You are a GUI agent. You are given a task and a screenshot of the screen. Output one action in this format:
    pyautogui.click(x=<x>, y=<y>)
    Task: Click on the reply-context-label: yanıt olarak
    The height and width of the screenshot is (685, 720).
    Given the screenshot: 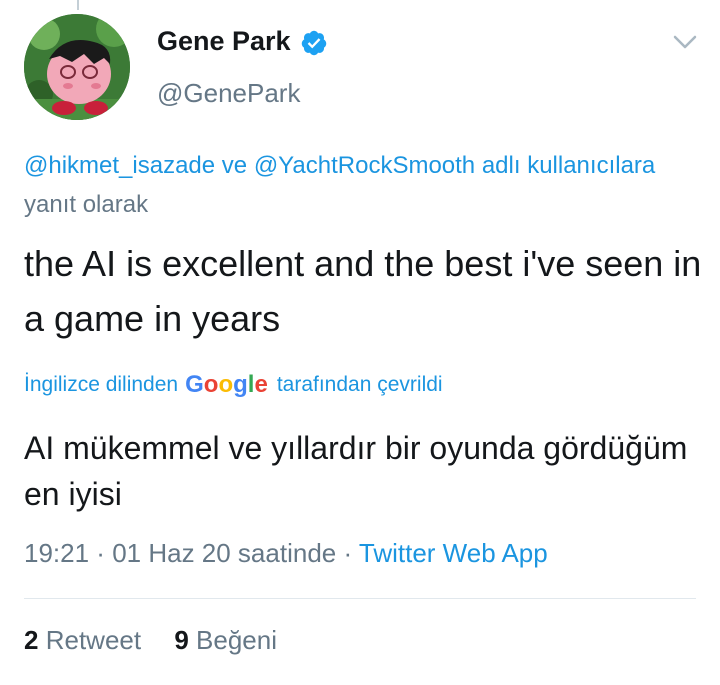 What is the action you would take?
    pyautogui.click(x=86, y=204)
    